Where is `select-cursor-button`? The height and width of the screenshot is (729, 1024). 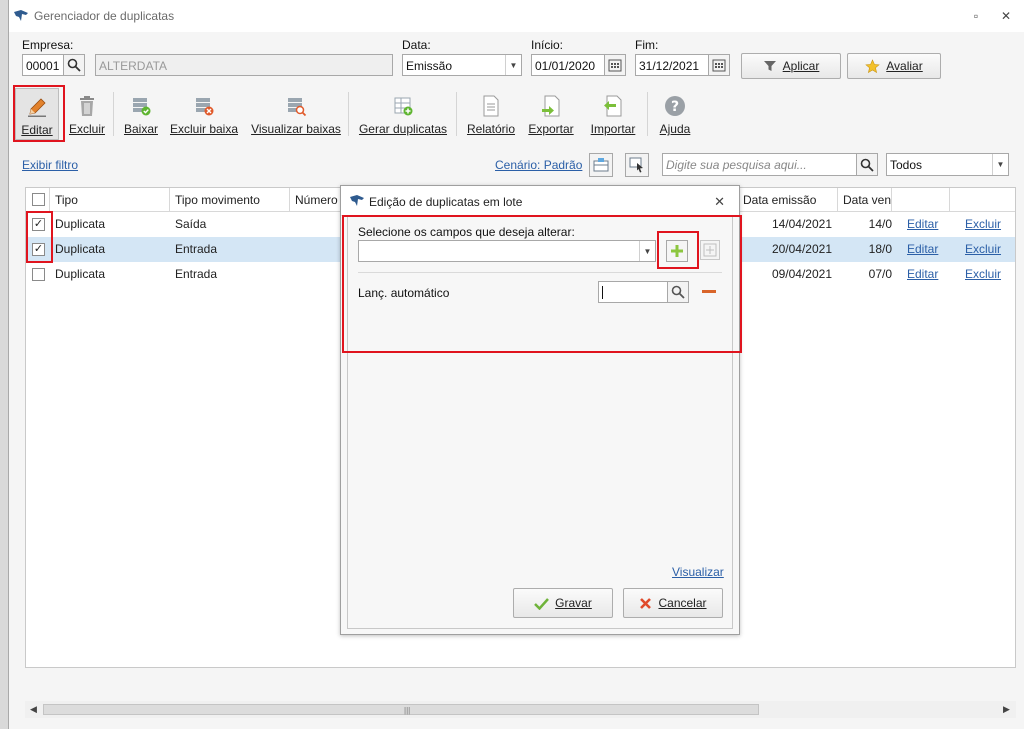
select-cursor-button is located at coordinates (637, 165).